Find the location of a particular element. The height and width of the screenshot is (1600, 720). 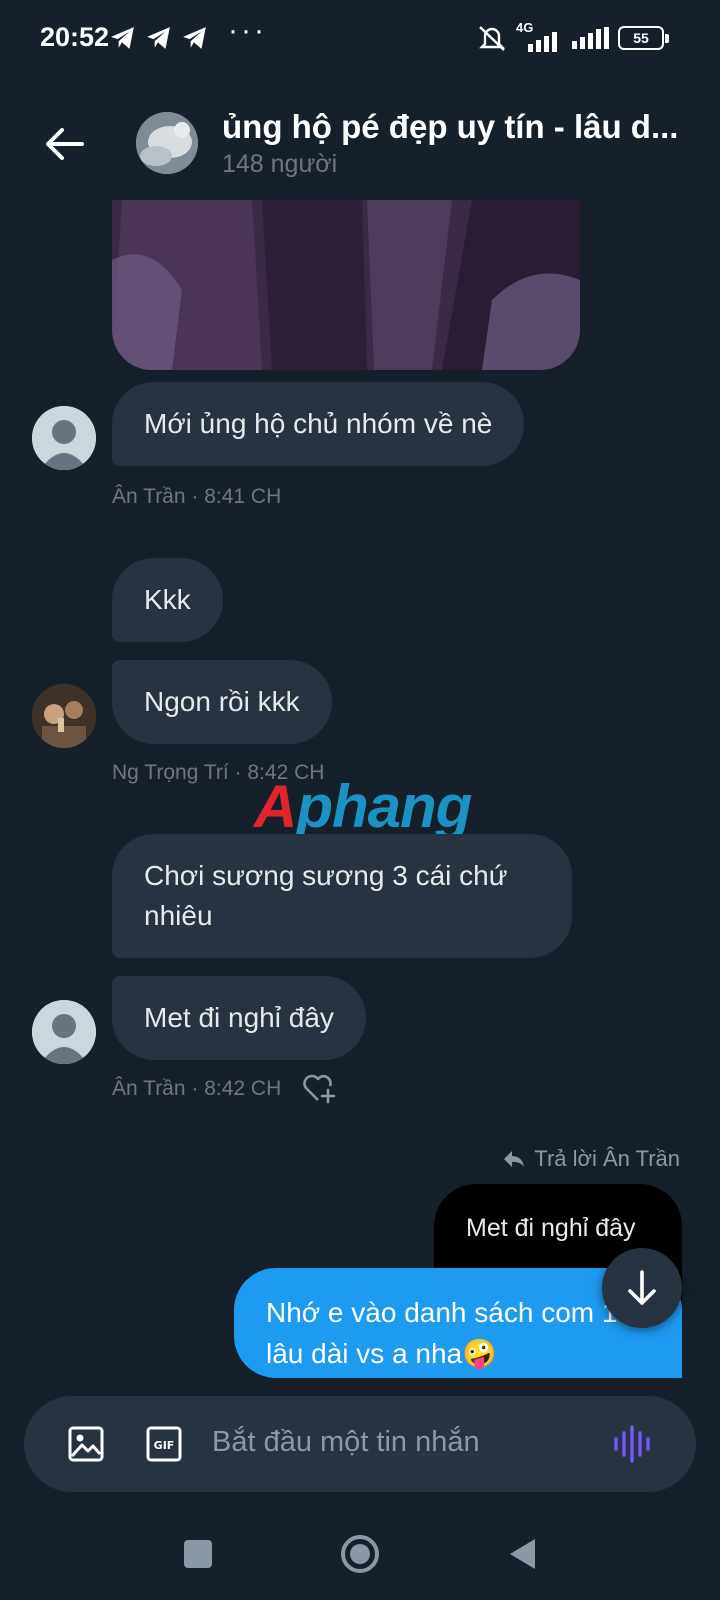

circle-nav-icon is located at coordinates (360, 1554).